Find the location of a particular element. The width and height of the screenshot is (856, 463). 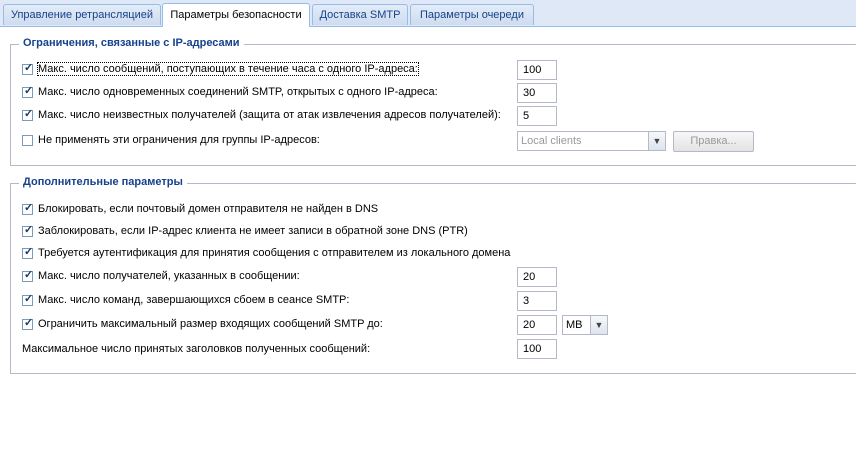

tab-queue-settings: Параметры очереди is located at coordinates (472, 14).